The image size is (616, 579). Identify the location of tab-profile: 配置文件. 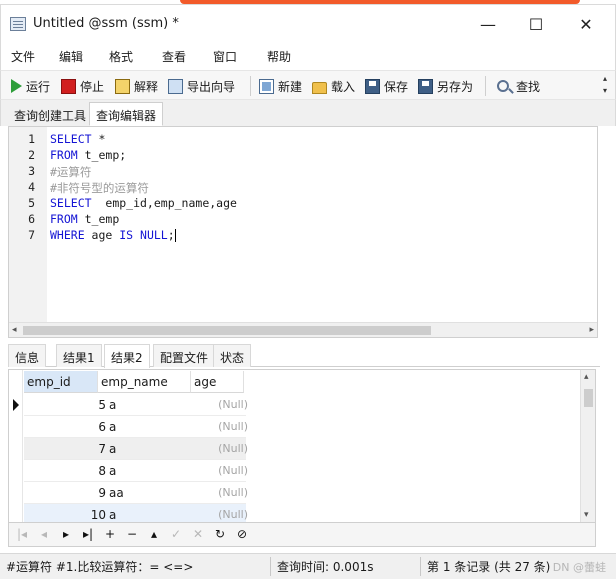
(184, 355).